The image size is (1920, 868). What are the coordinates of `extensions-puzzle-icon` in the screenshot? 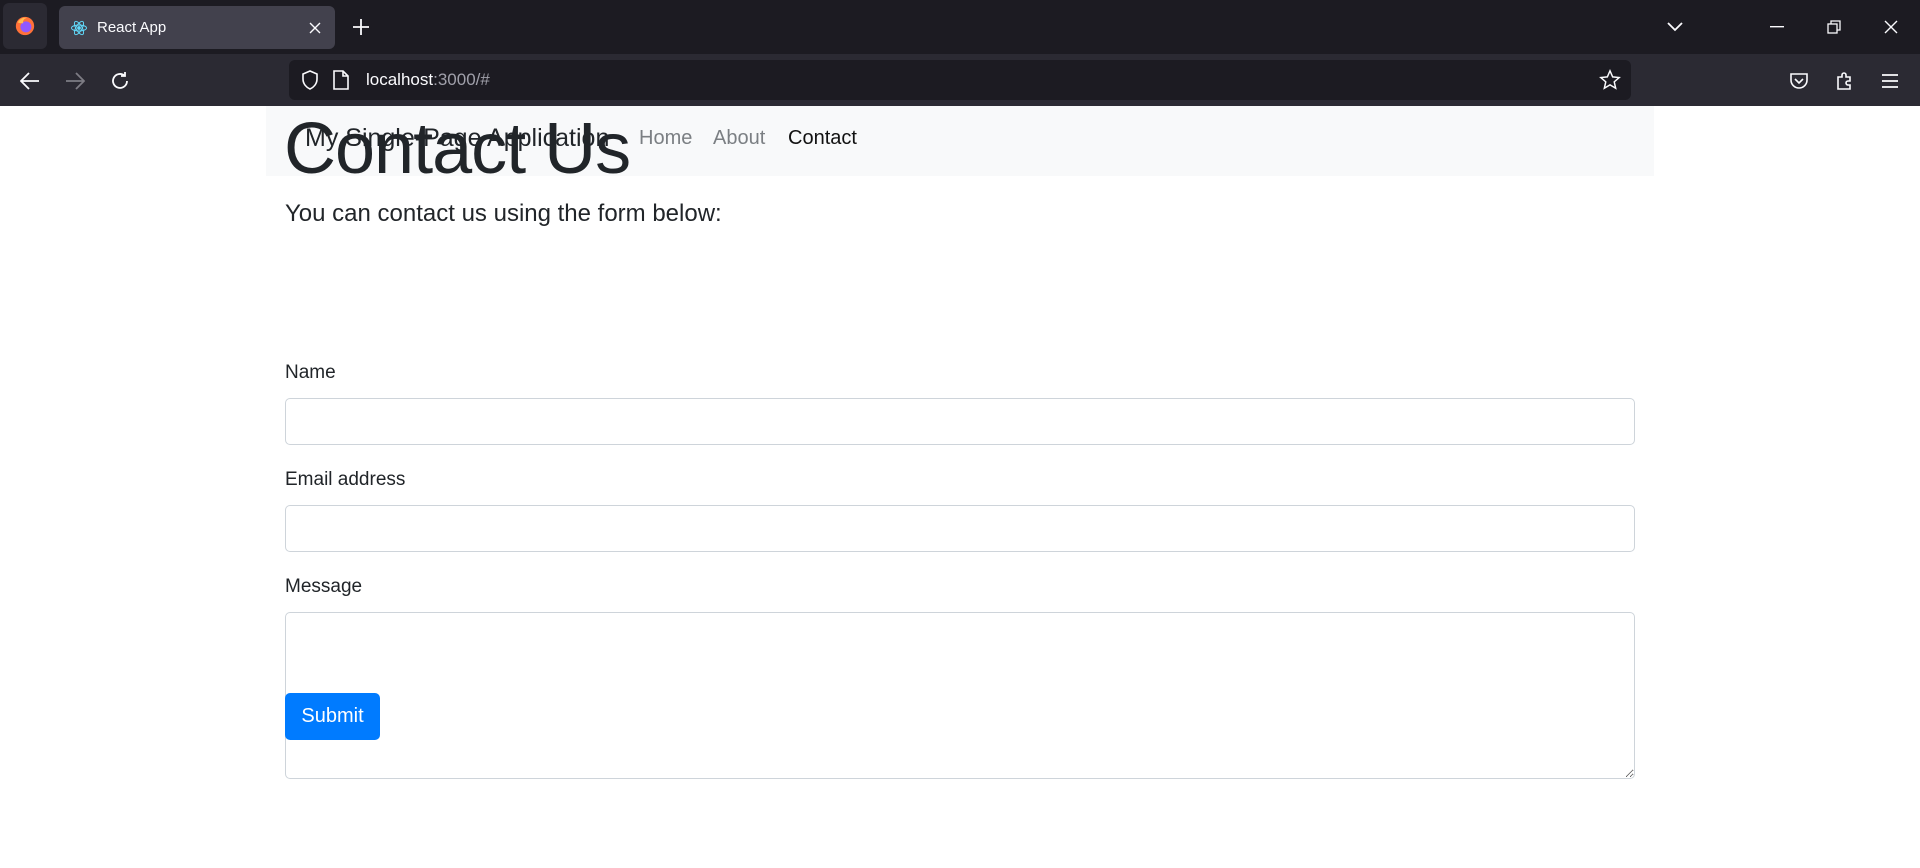 It's located at (1845, 81).